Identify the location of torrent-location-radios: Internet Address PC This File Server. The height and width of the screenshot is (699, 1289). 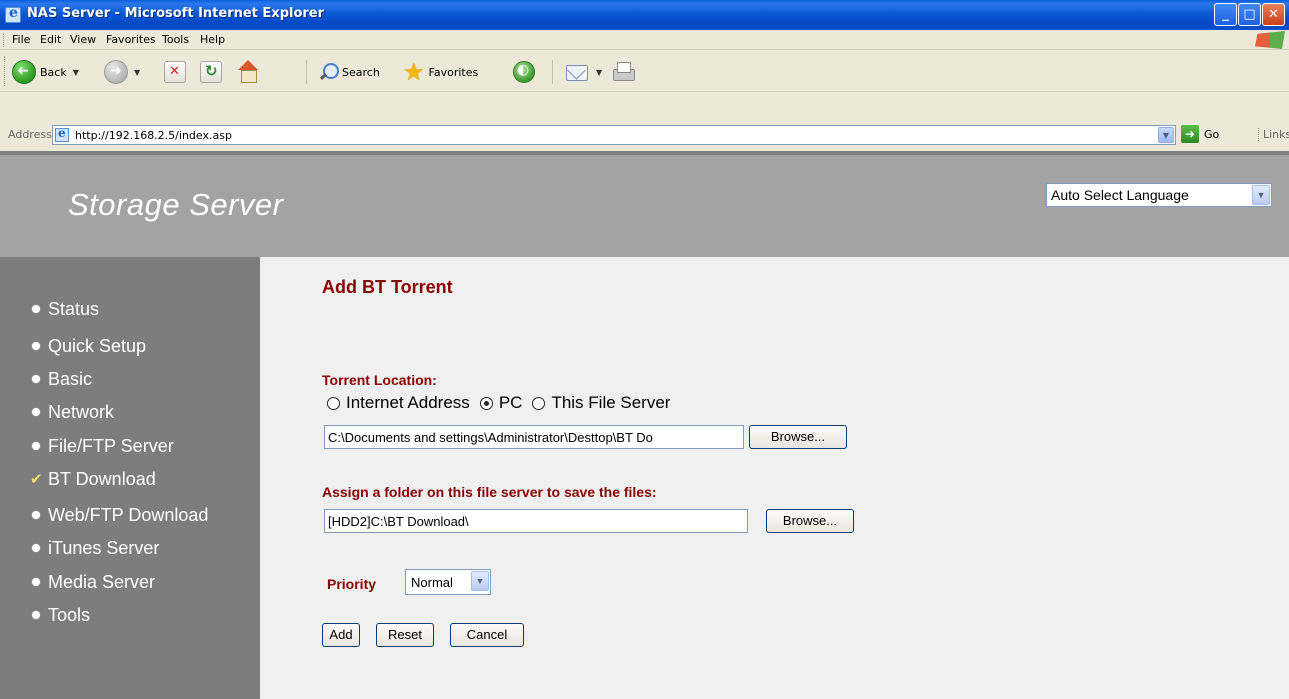
(503, 403).